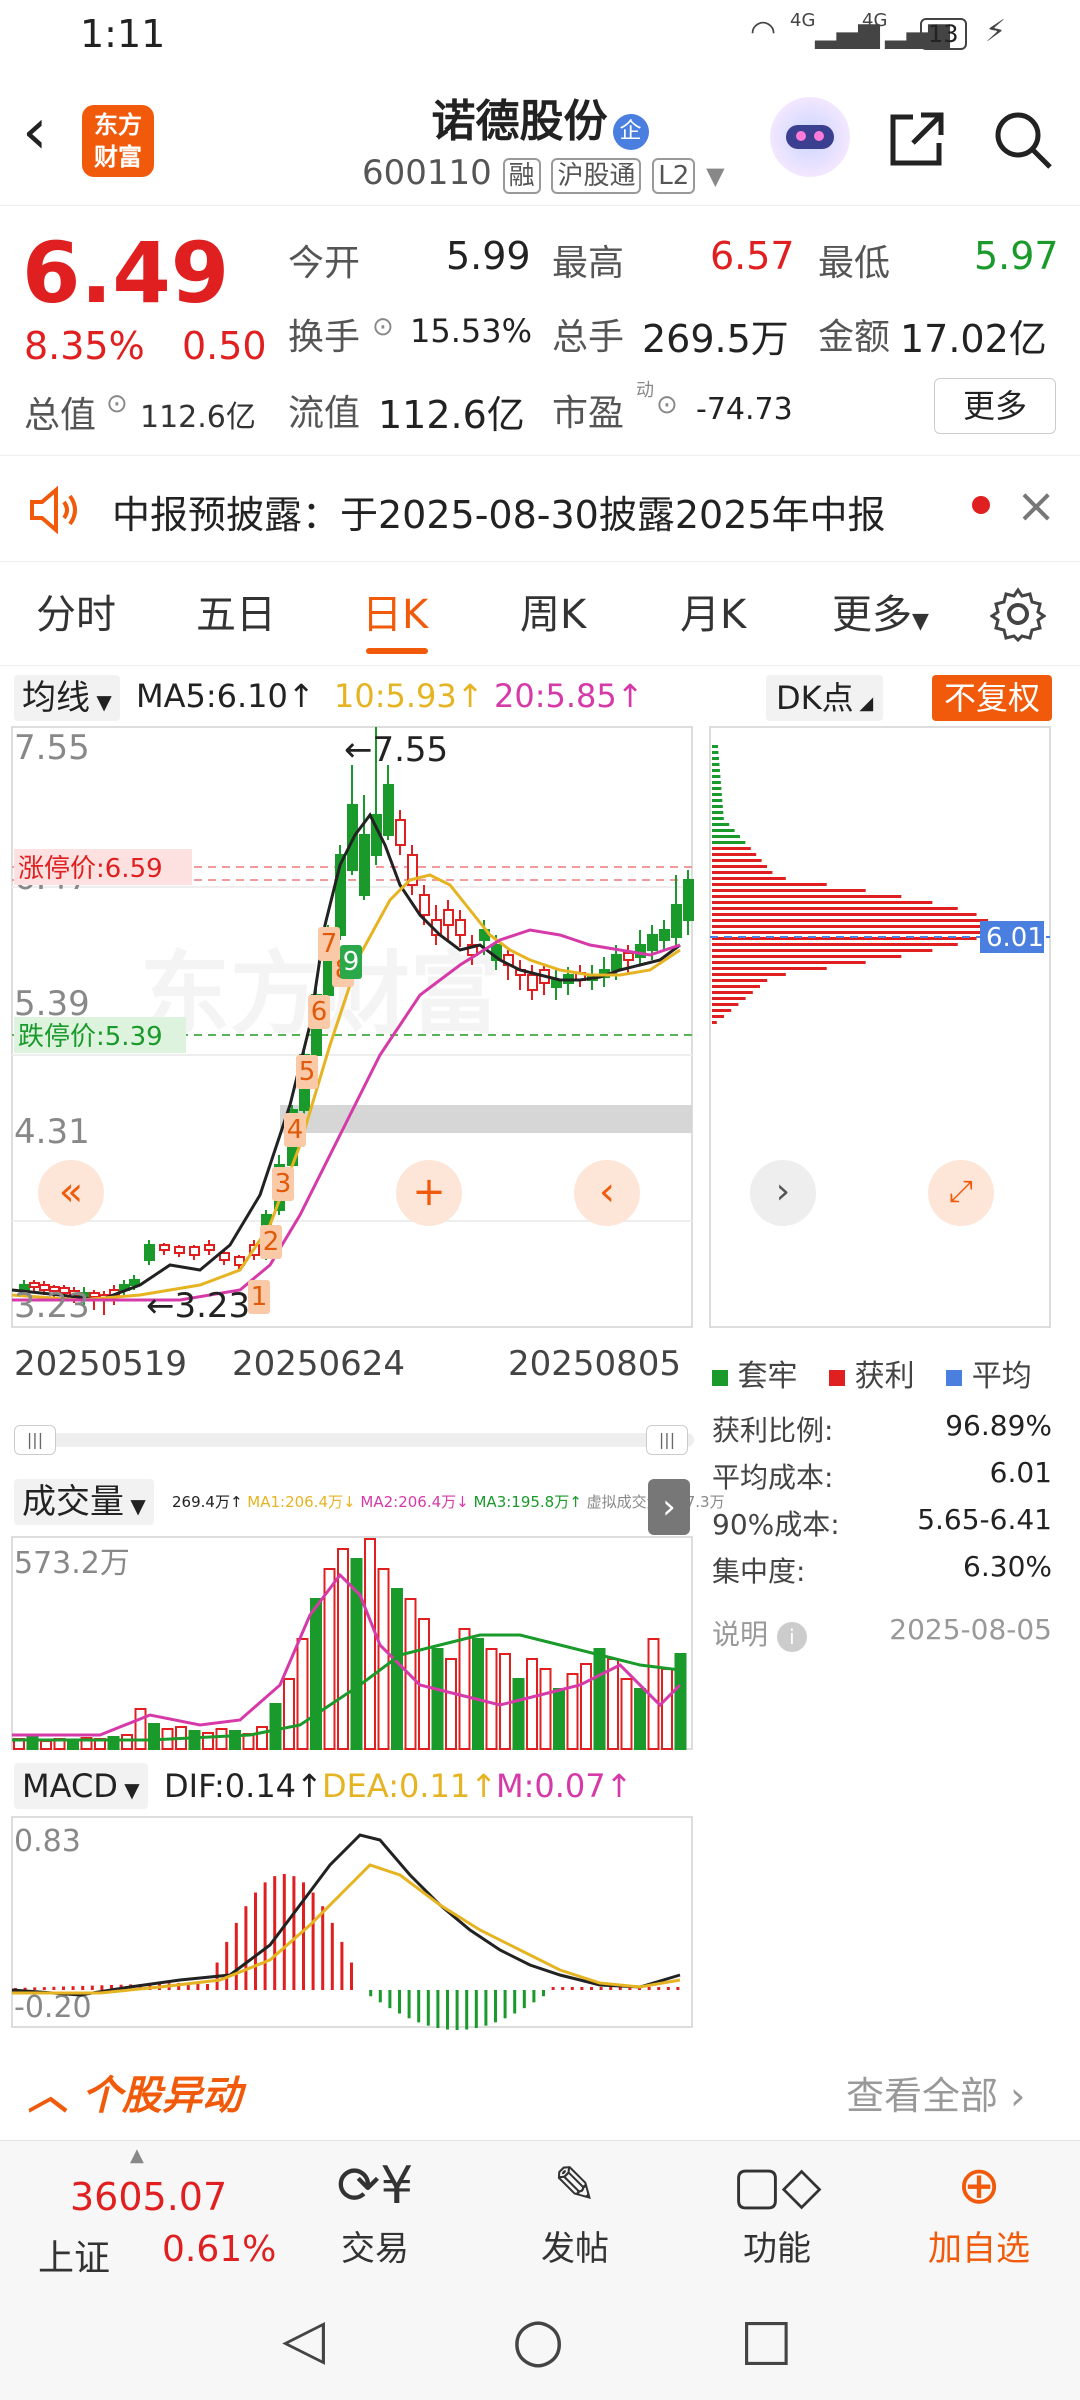 The height and width of the screenshot is (2400, 1080). I want to click on nav-post: ✎ 发帖, so click(575, 2210).